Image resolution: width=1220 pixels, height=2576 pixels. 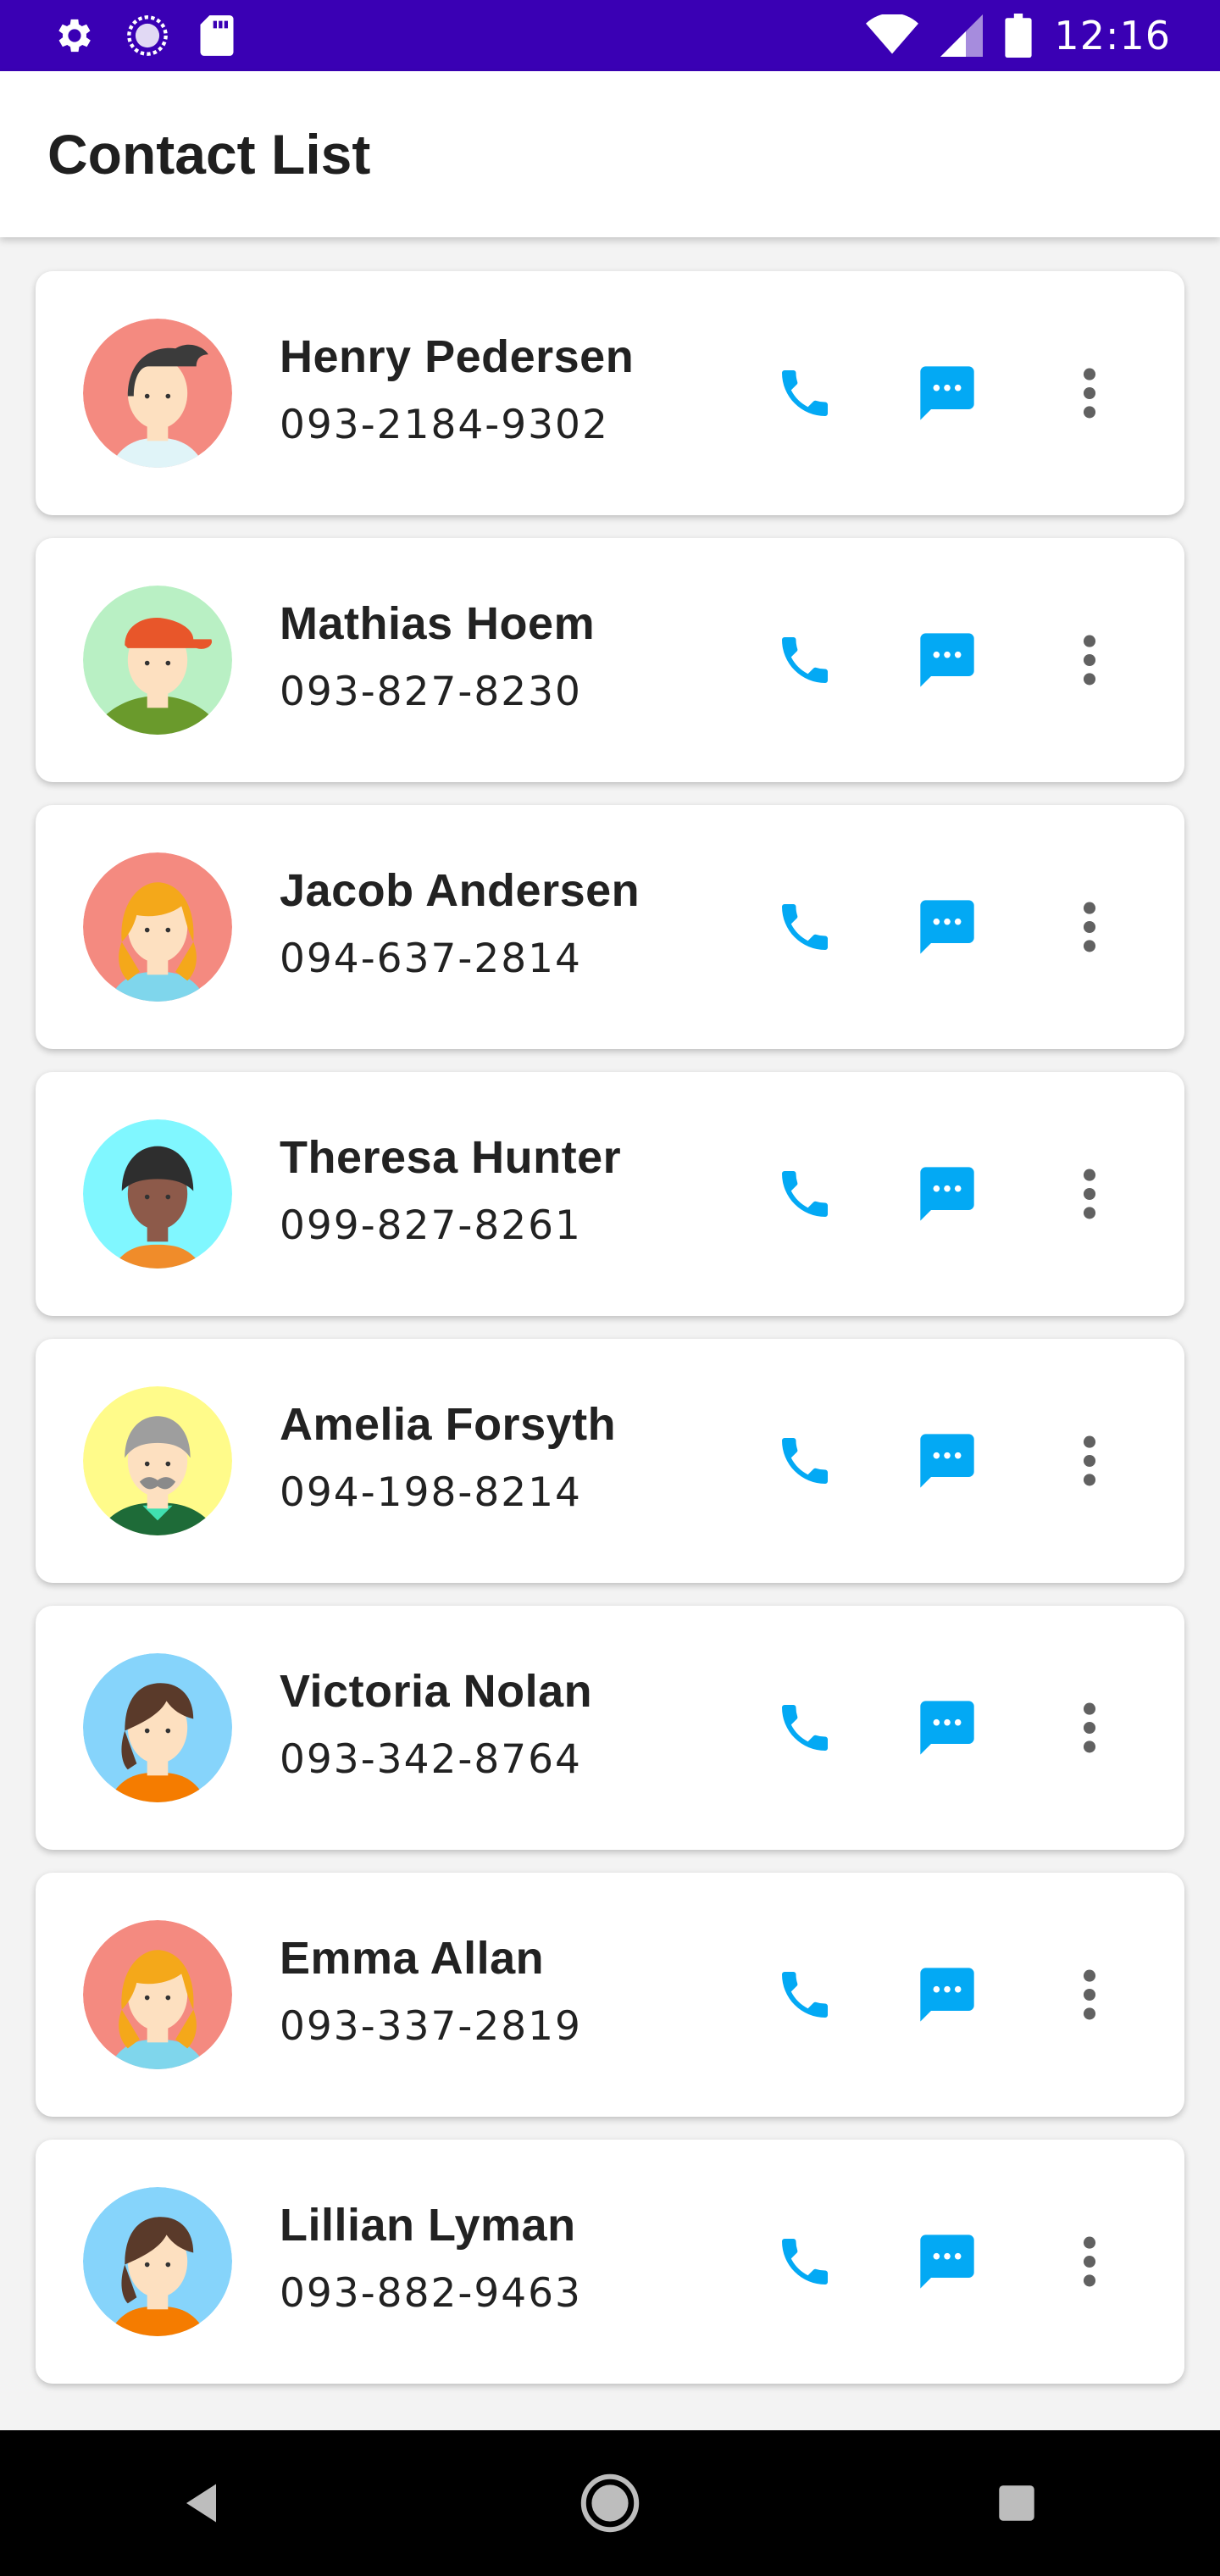 What do you see at coordinates (610, 1995) in the screenshot?
I see `contact-card: Emma Allan 093-337-2819` at bounding box center [610, 1995].